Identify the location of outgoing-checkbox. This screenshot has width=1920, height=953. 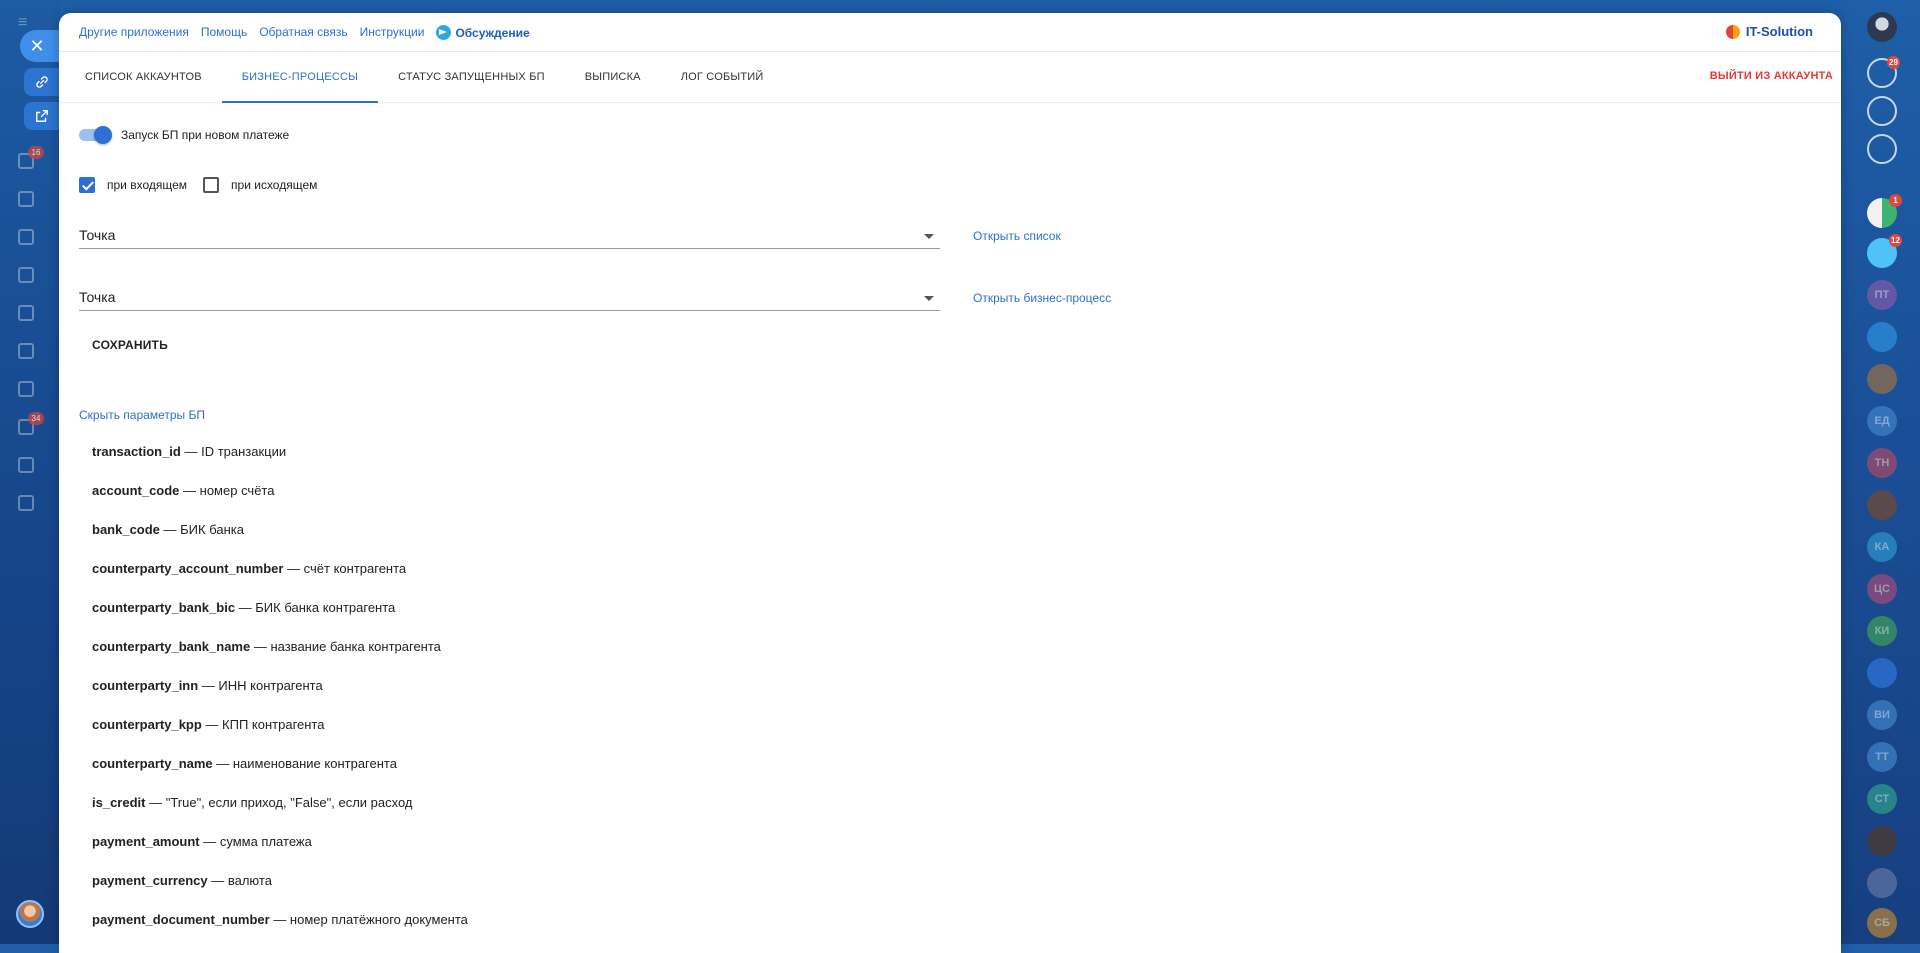
(211, 185).